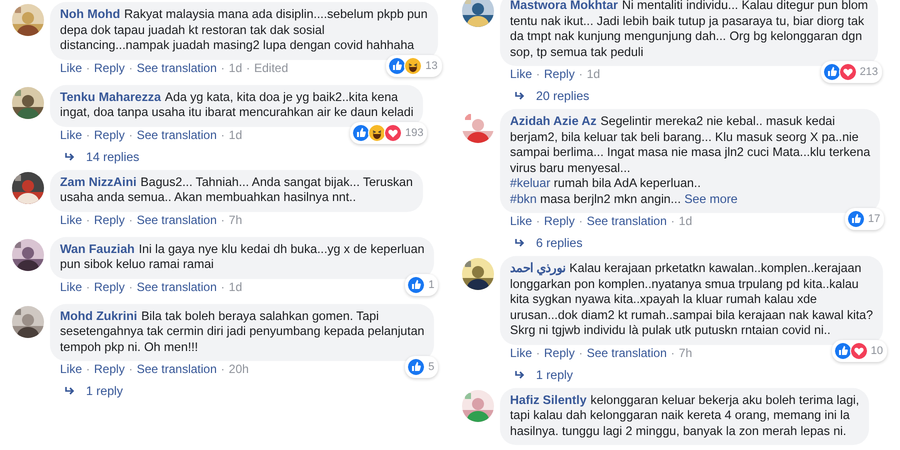 Image resolution: width=900 pixels, height=450 pixels. What do you see at coordinates (90, 14) in the screenshot?
I see `author-name: Noh Mohd` at bounding box center [90, 14].